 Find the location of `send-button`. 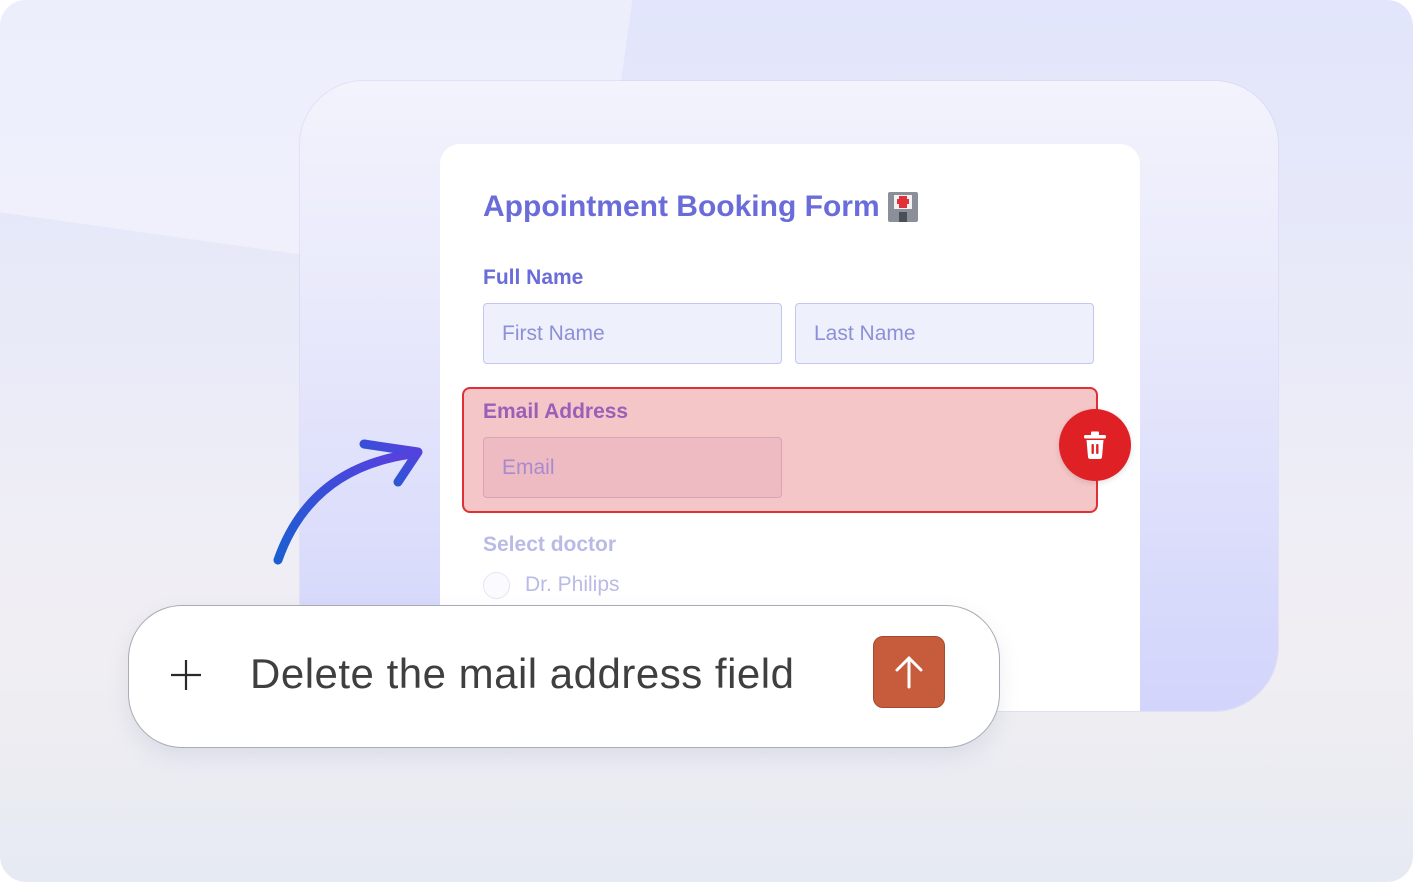

send-button is located at coordinates (909, 672).